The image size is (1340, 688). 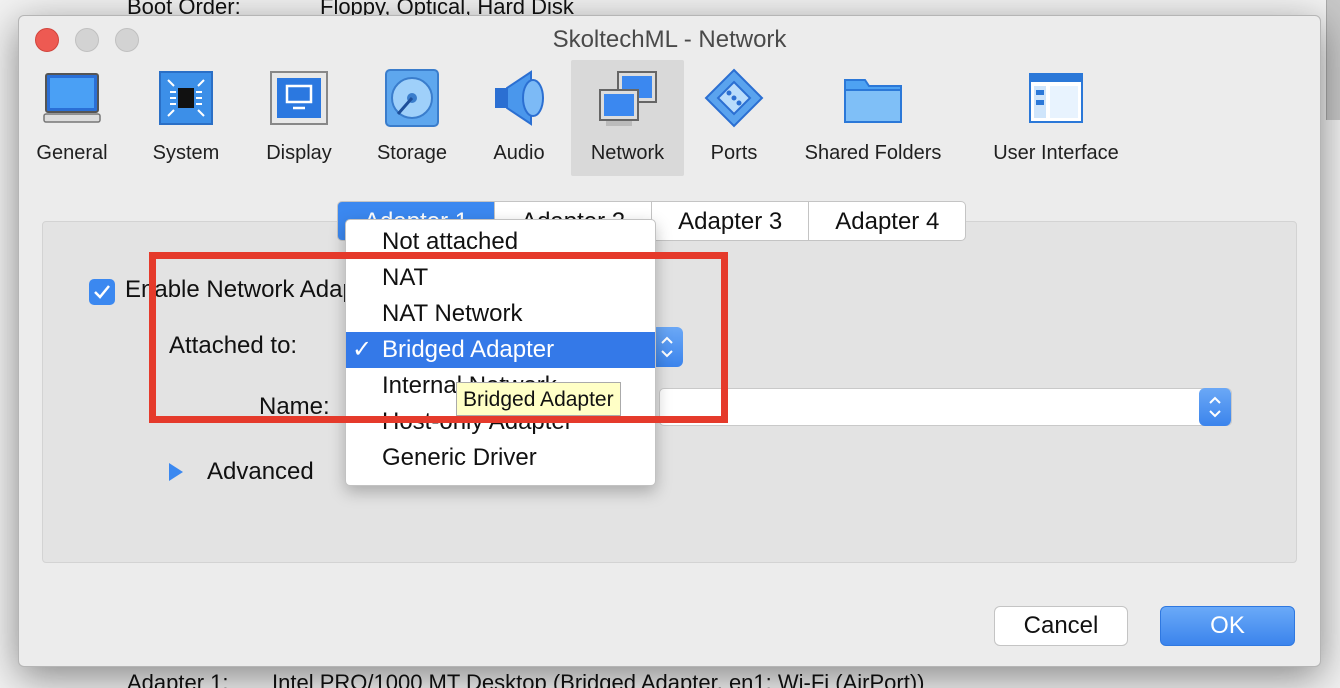 What do you see at coordinates (412, 153) in the screenshot?
I see `toolbar-label-storage: Storage` at bounding box center [412, 153].